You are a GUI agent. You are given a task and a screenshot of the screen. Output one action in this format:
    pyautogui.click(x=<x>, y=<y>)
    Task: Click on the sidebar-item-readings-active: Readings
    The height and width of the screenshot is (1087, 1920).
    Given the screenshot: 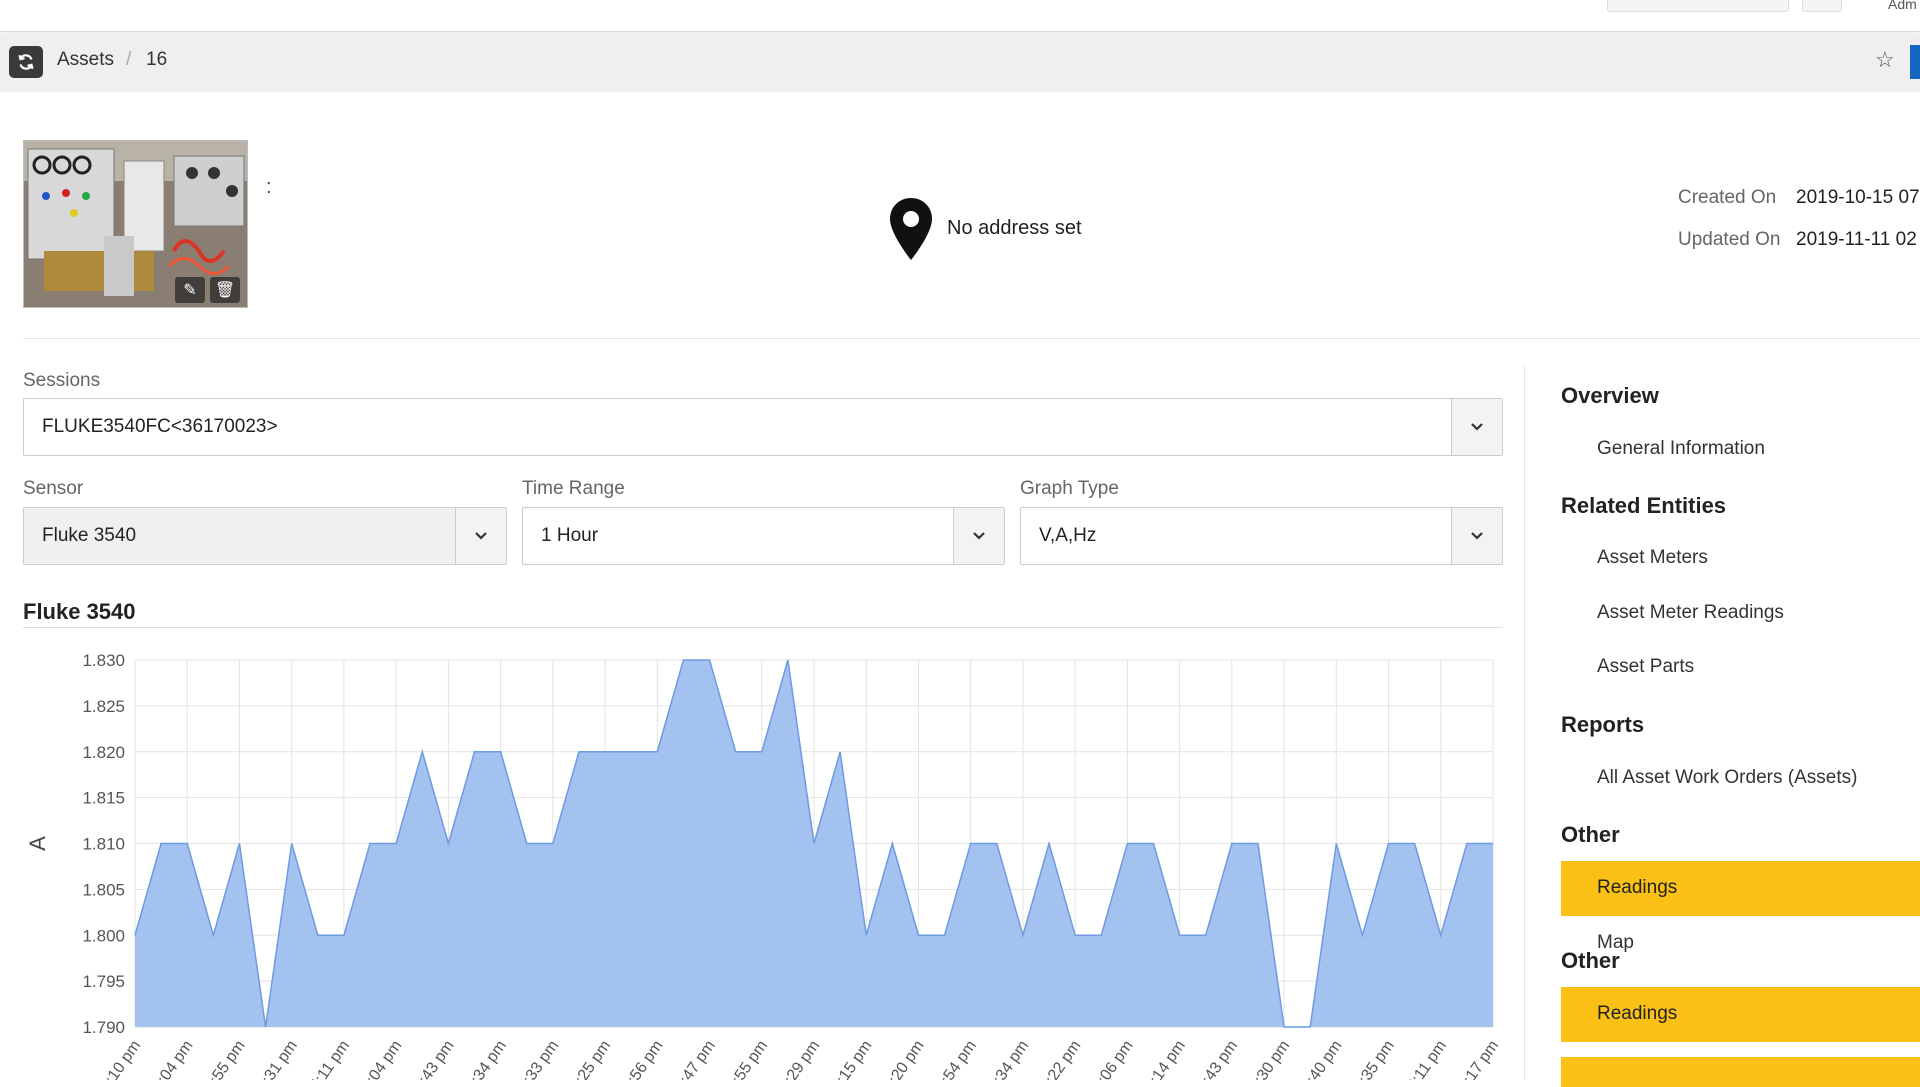 What is the action you would take?
    pyautogui.click(x=1740, y=888)
    